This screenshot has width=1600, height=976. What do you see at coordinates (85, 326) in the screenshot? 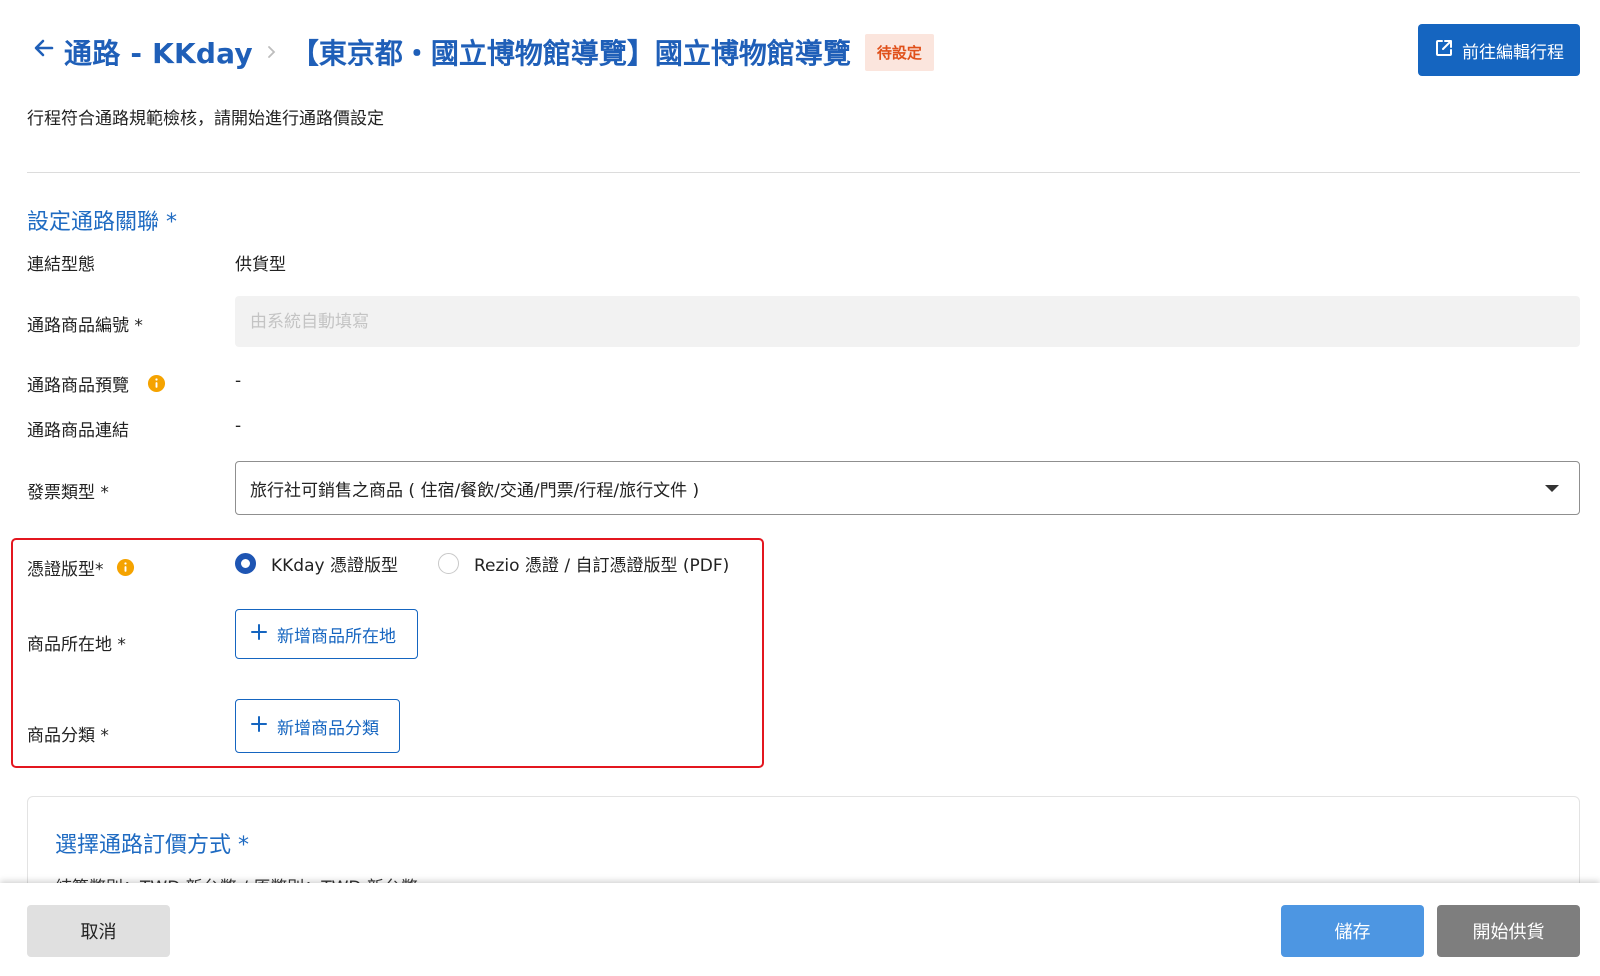
I see `product-code-label: 通路商品編號 *` at bounding box center [85, 326].